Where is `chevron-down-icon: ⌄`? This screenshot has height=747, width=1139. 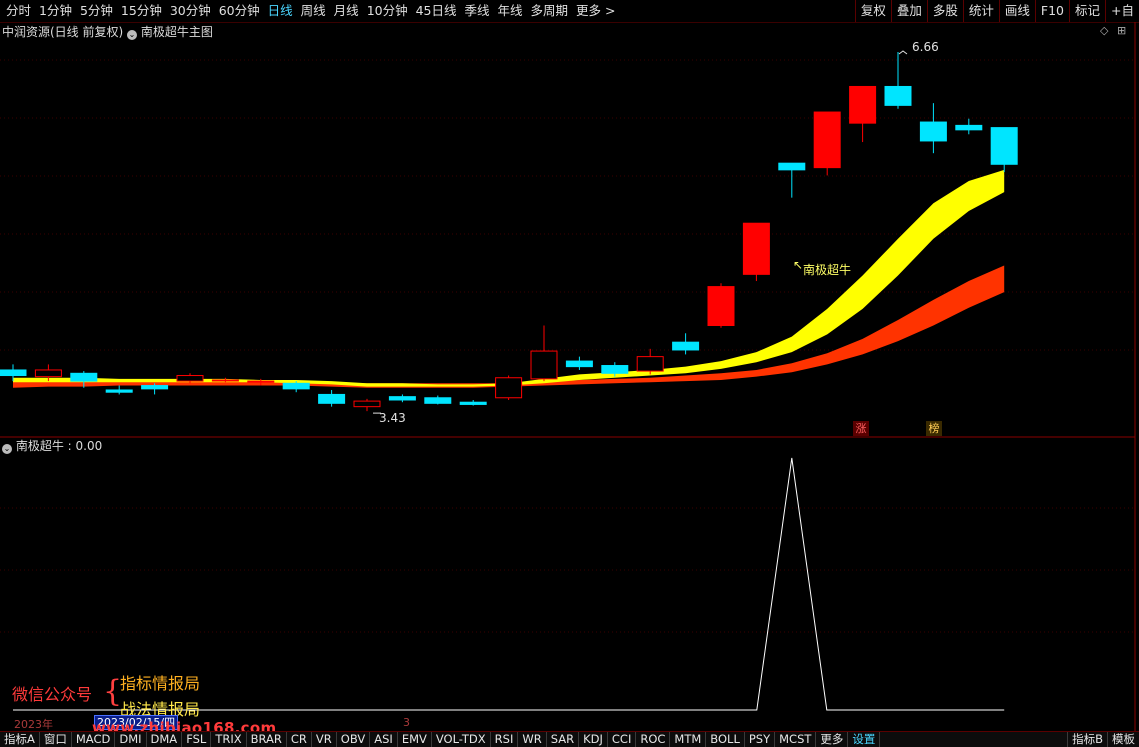
chevron-down-icon: ⌄ is located at coordinates (7, 449).